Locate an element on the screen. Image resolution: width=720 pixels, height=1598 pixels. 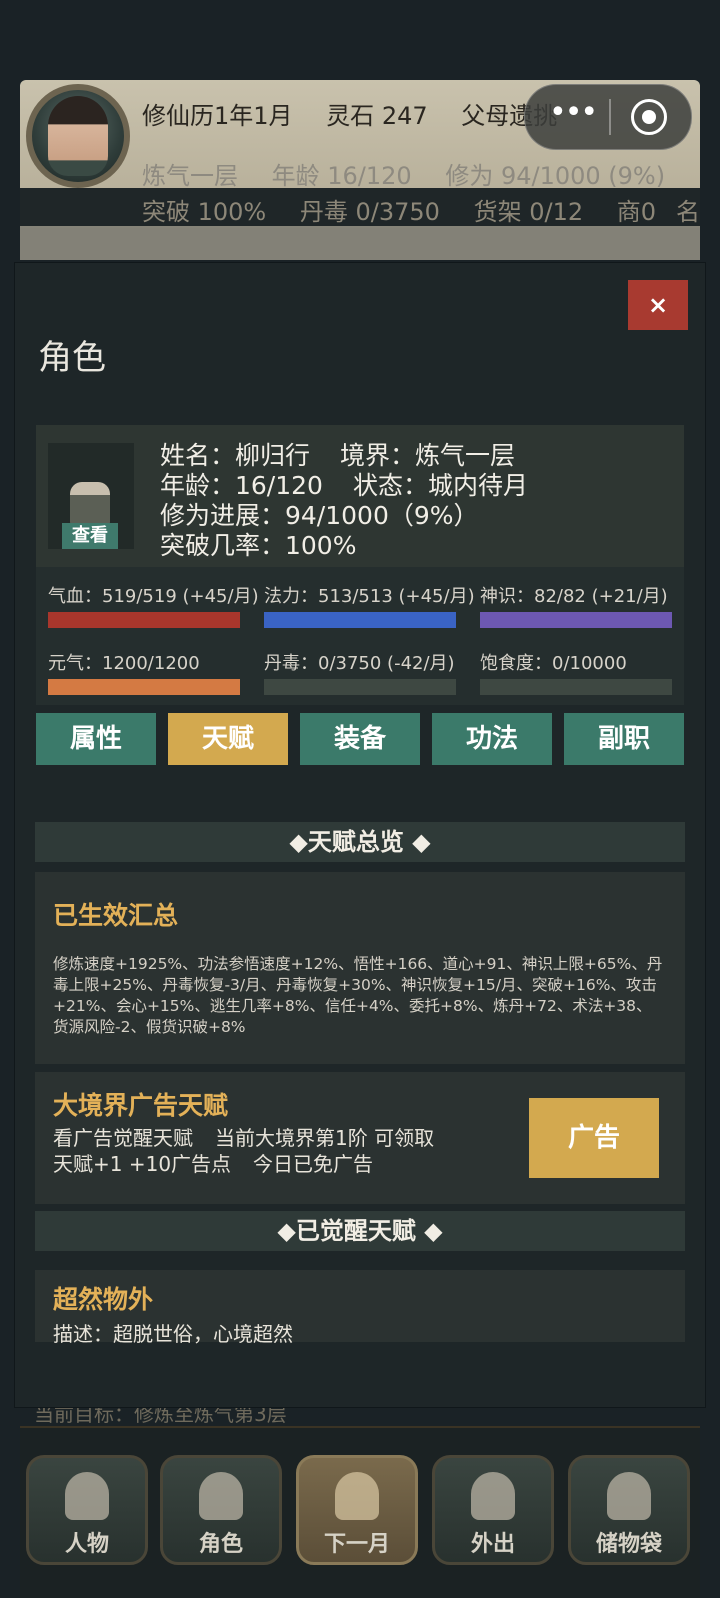
hud-poison: 丹毒 0/3750 is located at coordinates (369, 212).